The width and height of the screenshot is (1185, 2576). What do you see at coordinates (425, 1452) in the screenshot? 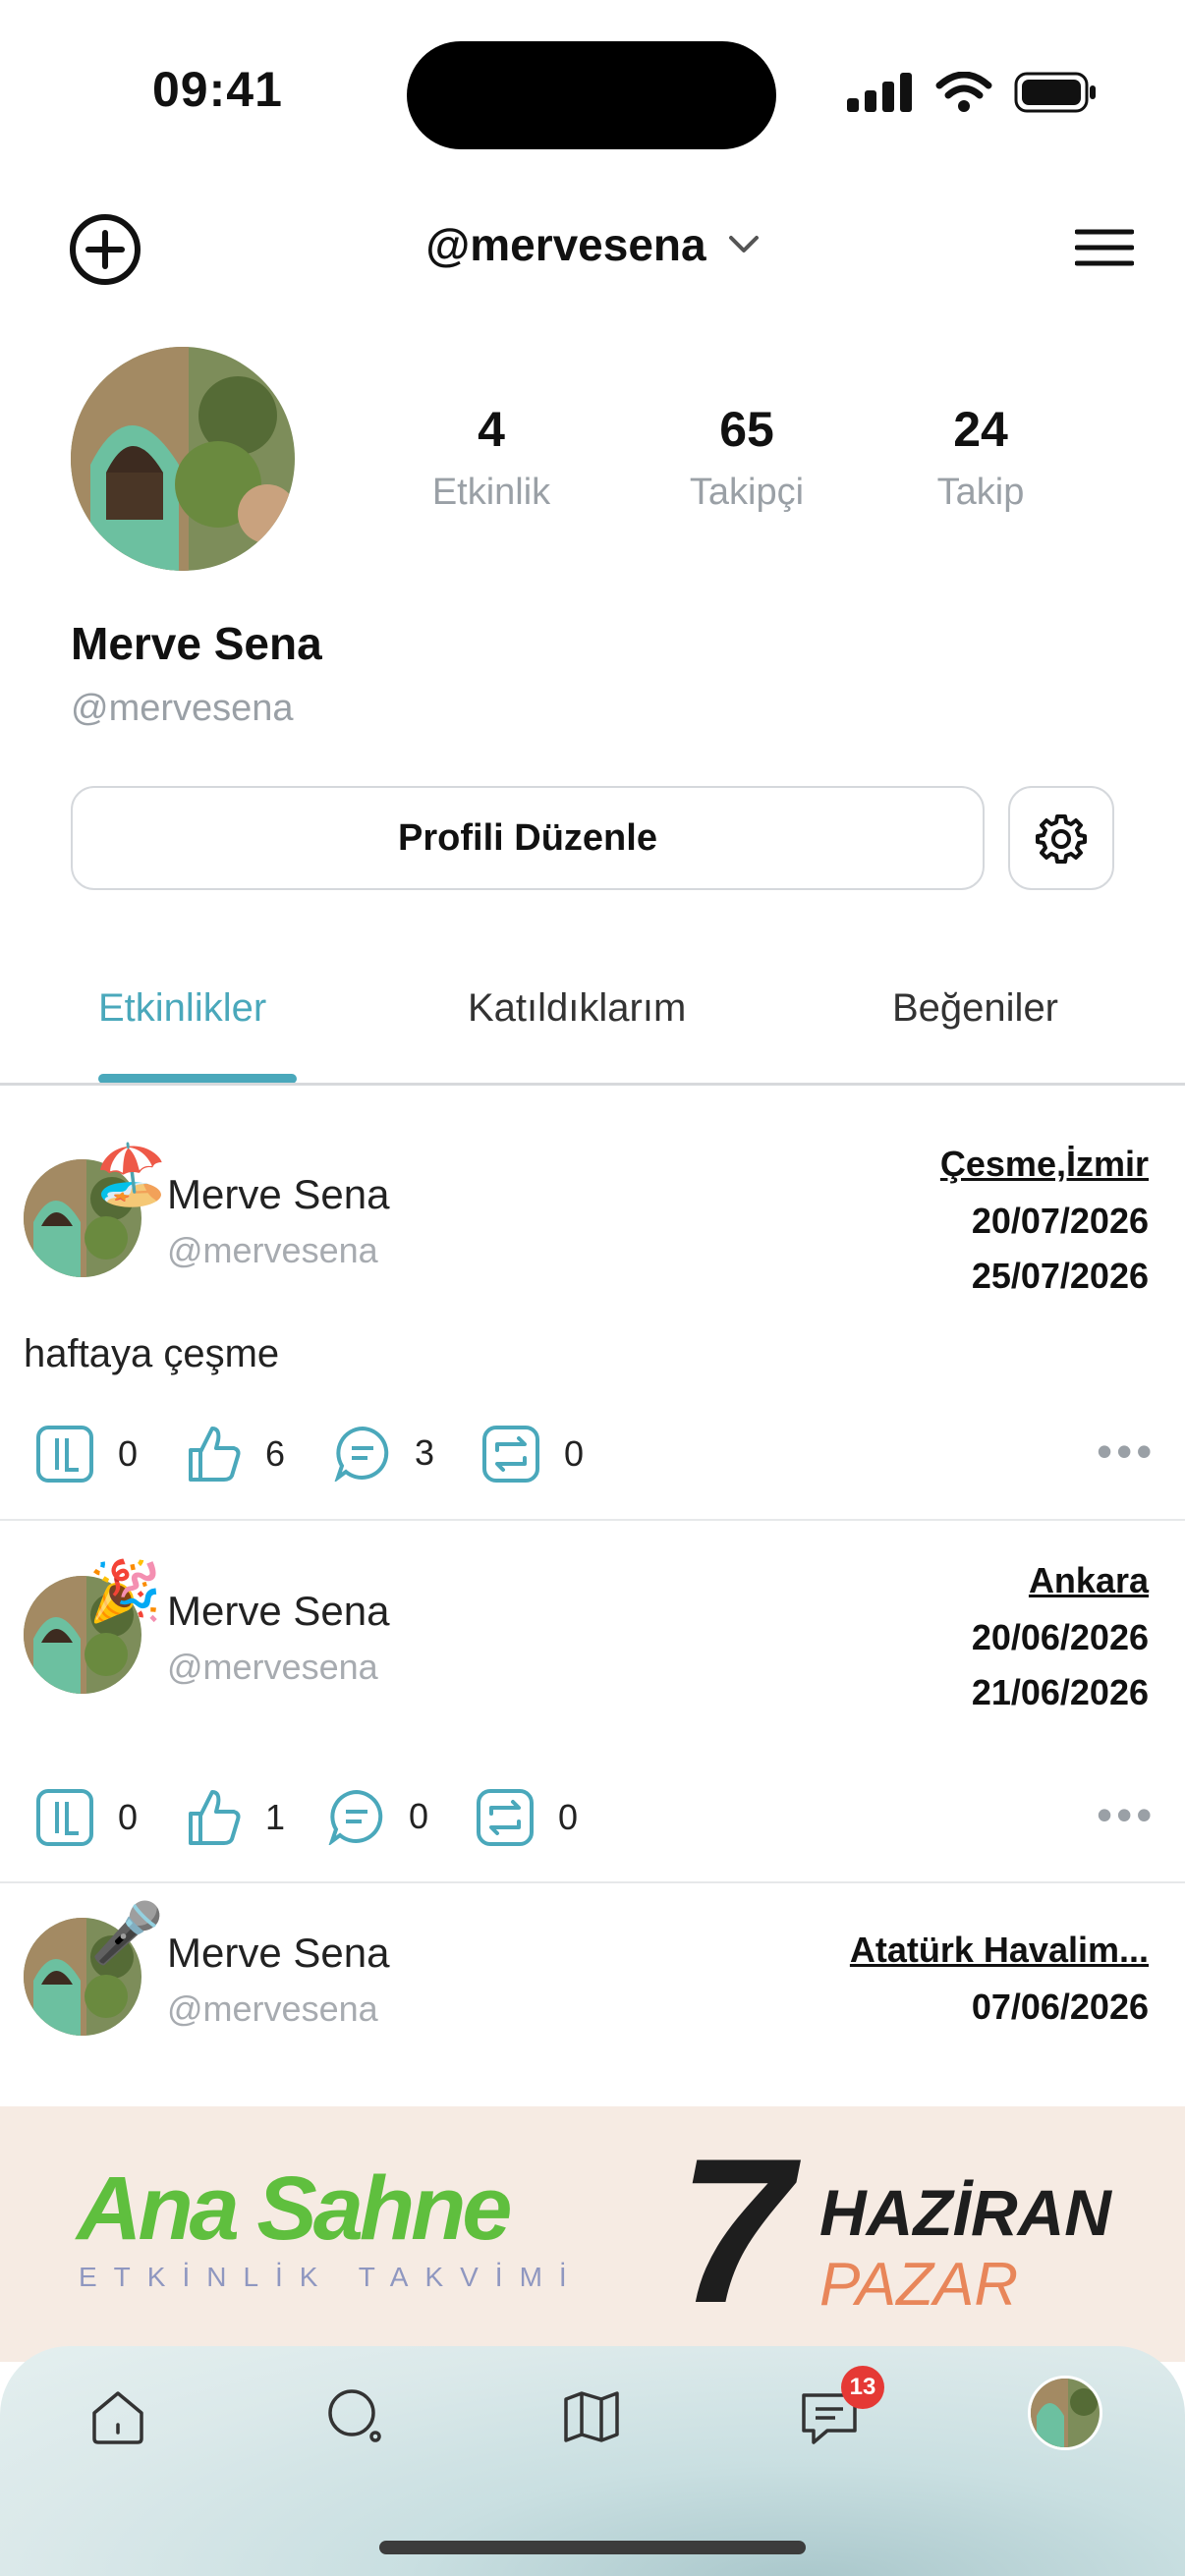
I see `comment-count: 3` at bounding box center [425, 1452].